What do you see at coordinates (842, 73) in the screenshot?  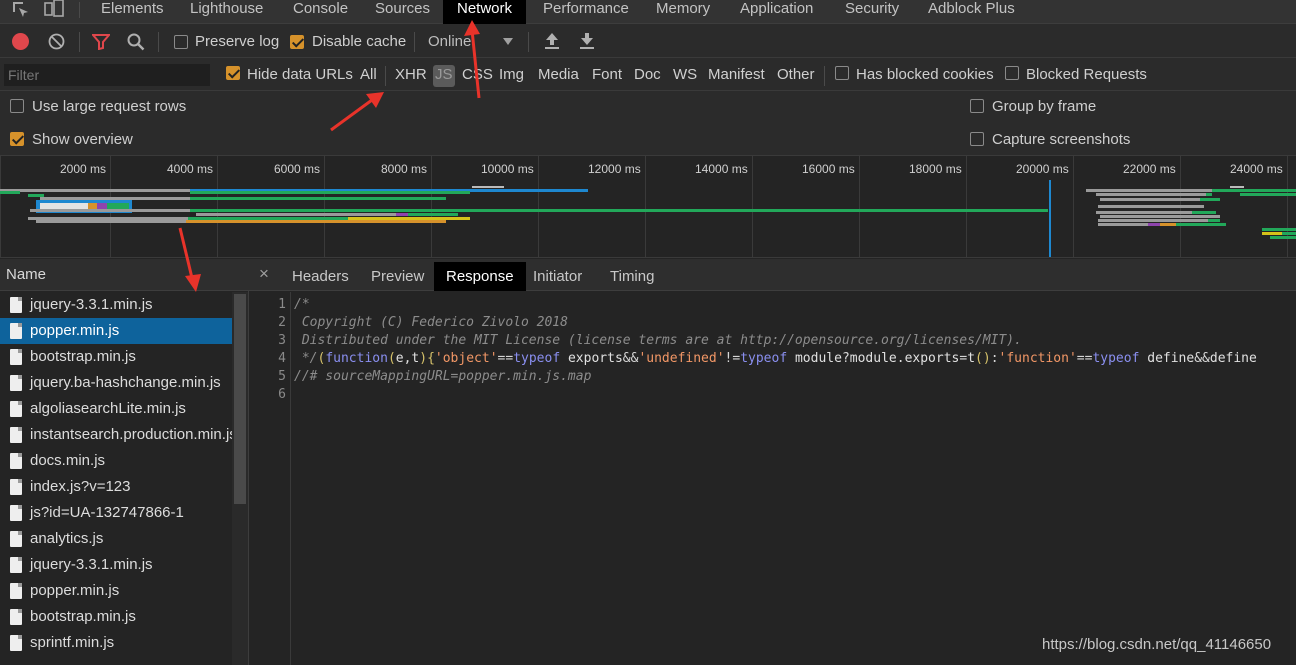 I see `has-blocked-cookies-checkbox` at bounding box center [842, 73].